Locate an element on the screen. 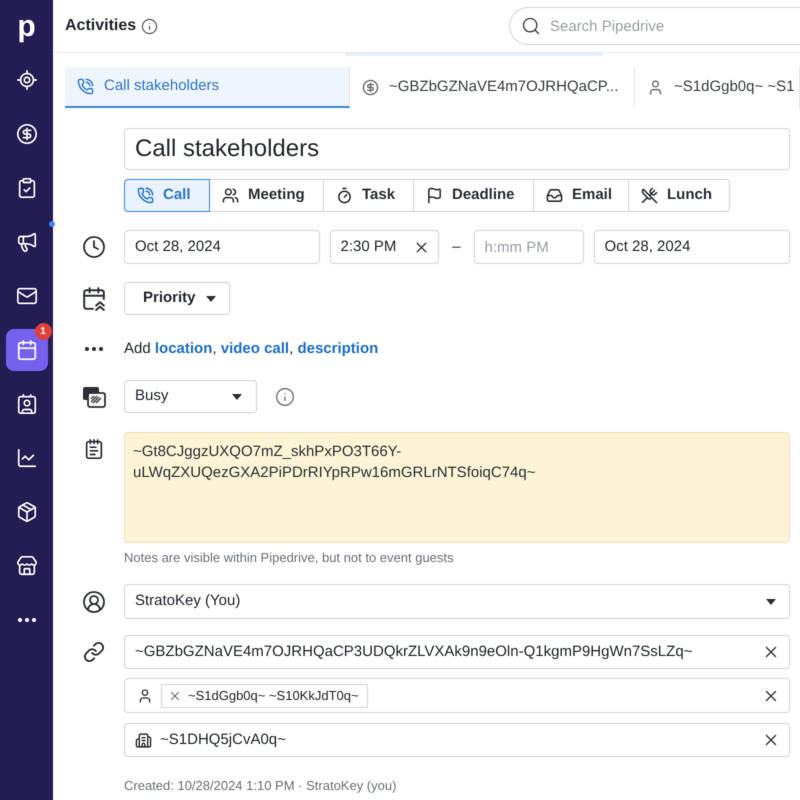 The height and width of the screenshot is (800, 800). start-time-field: 2:30 PM is located at coordinates (385, 247).